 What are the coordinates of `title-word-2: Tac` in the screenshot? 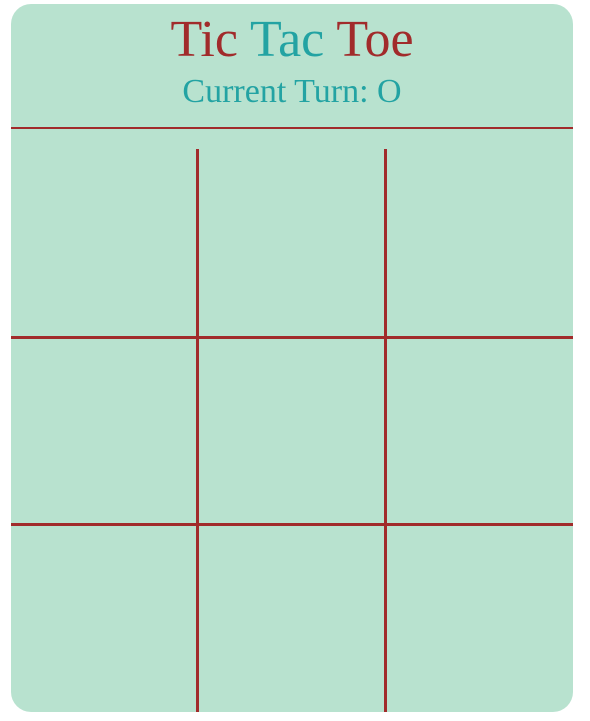 It's located at (287, 39).